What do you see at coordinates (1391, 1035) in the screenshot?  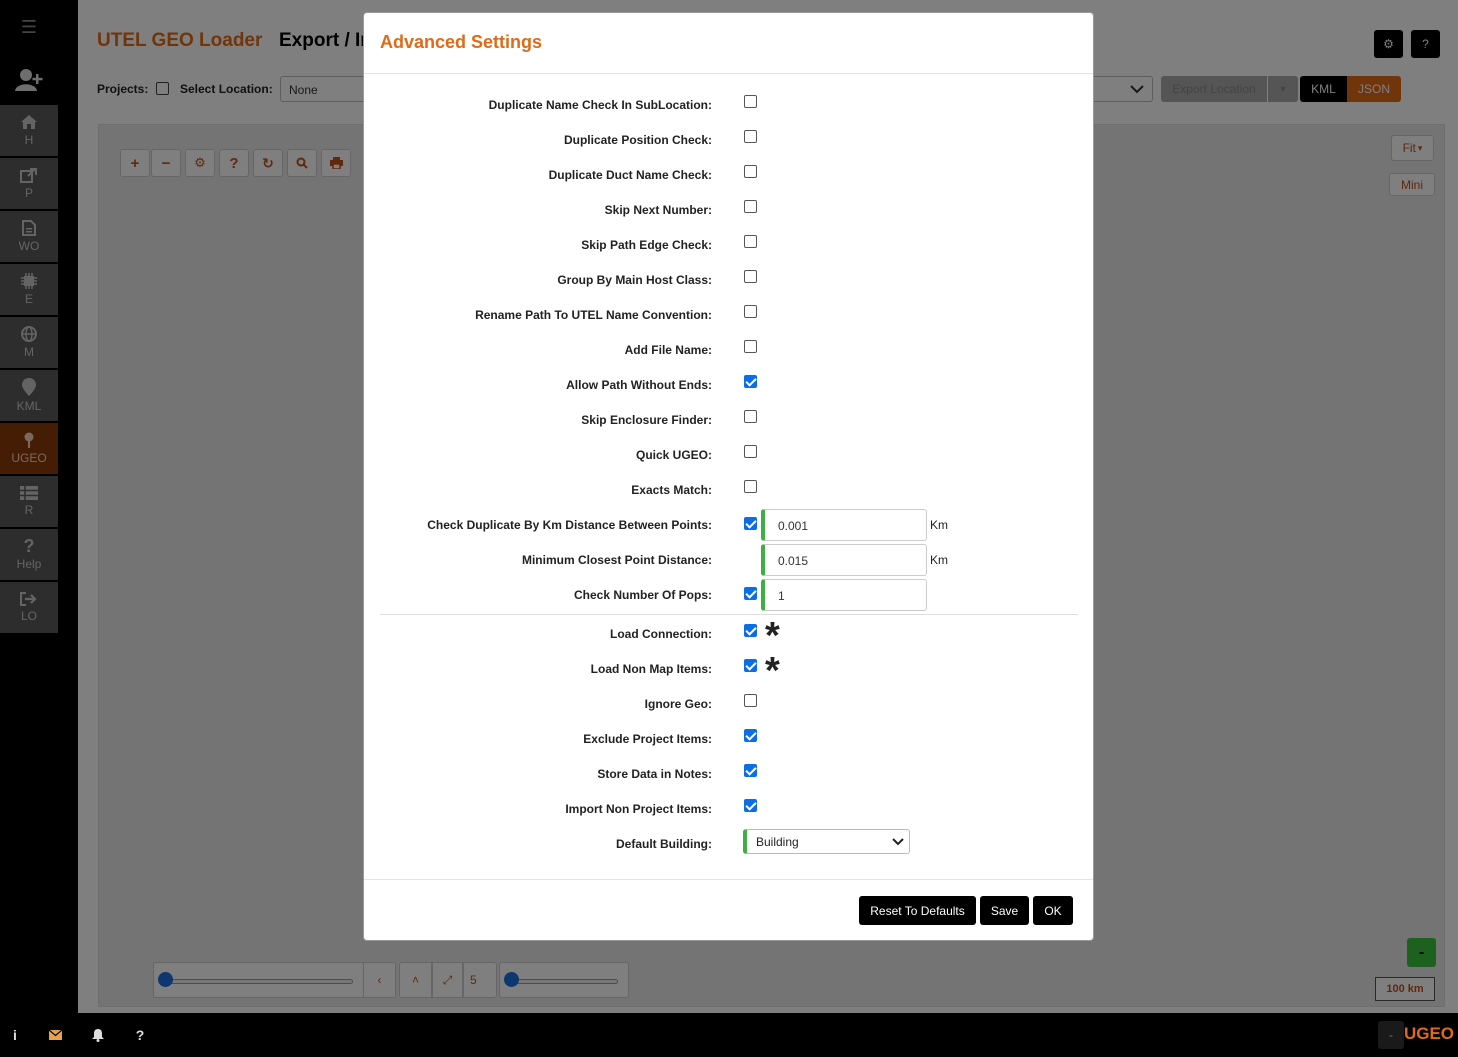 I see `minimize-button: -` at bounding box center [1391, 1035].